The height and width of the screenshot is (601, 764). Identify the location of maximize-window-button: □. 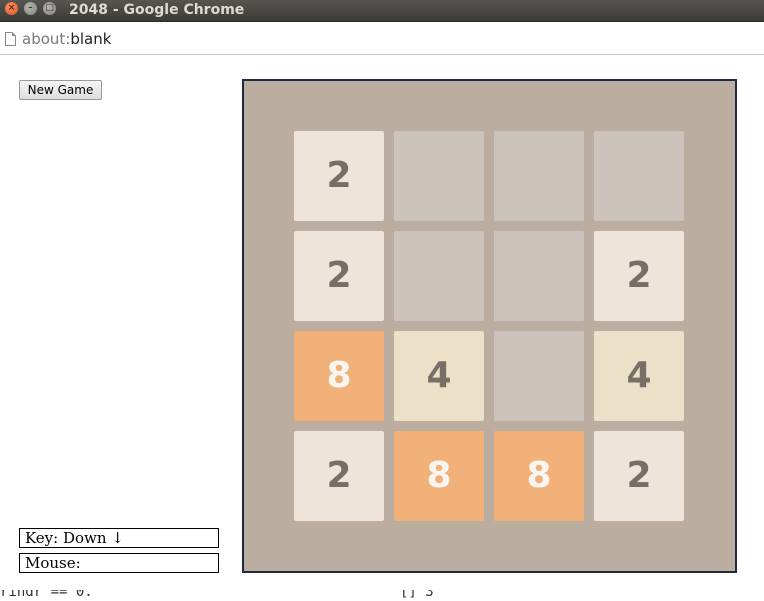
(49, 8).